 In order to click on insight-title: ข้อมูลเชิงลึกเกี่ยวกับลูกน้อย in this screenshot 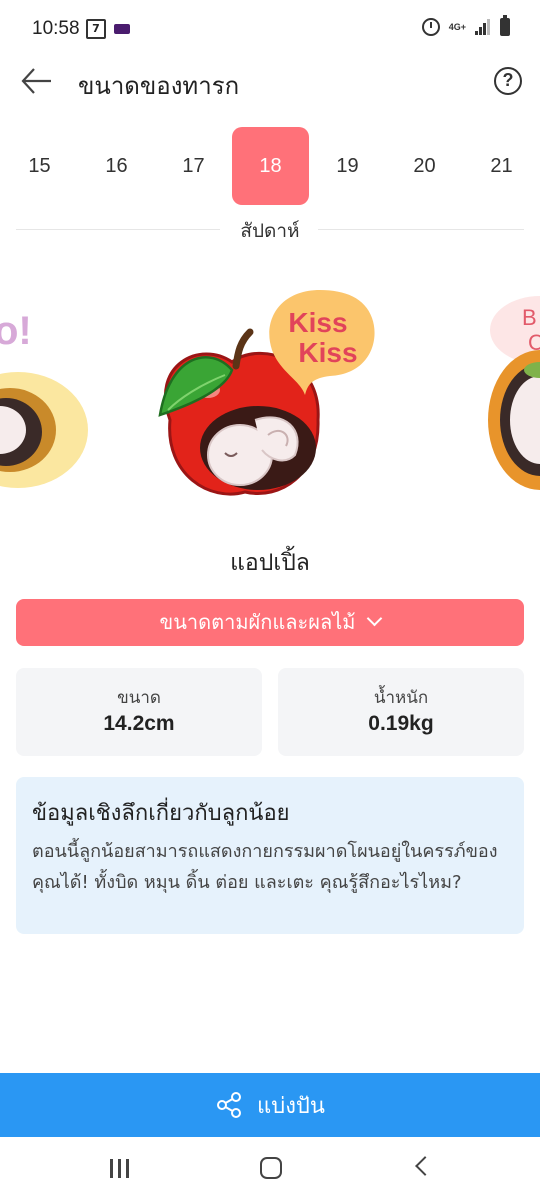, I will do `click(161, 813)`.